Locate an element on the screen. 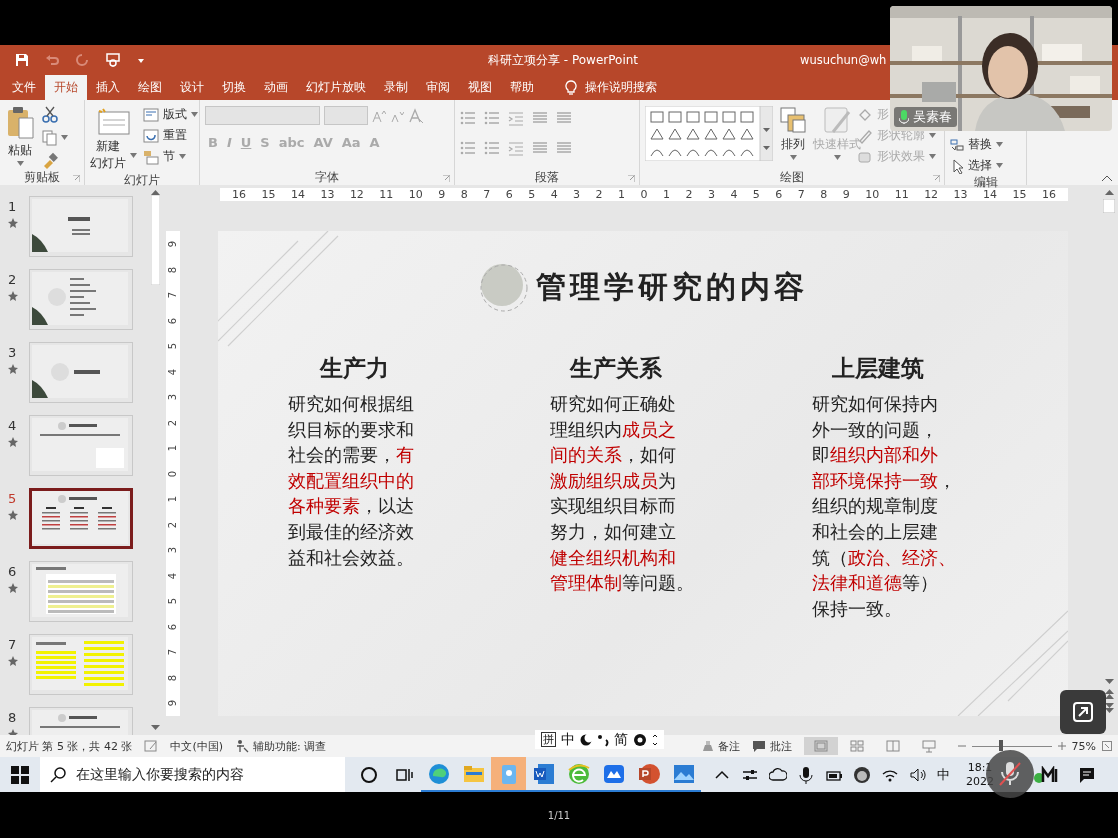  zoom-percentage: 75% is located at coordinates (1083, 746).